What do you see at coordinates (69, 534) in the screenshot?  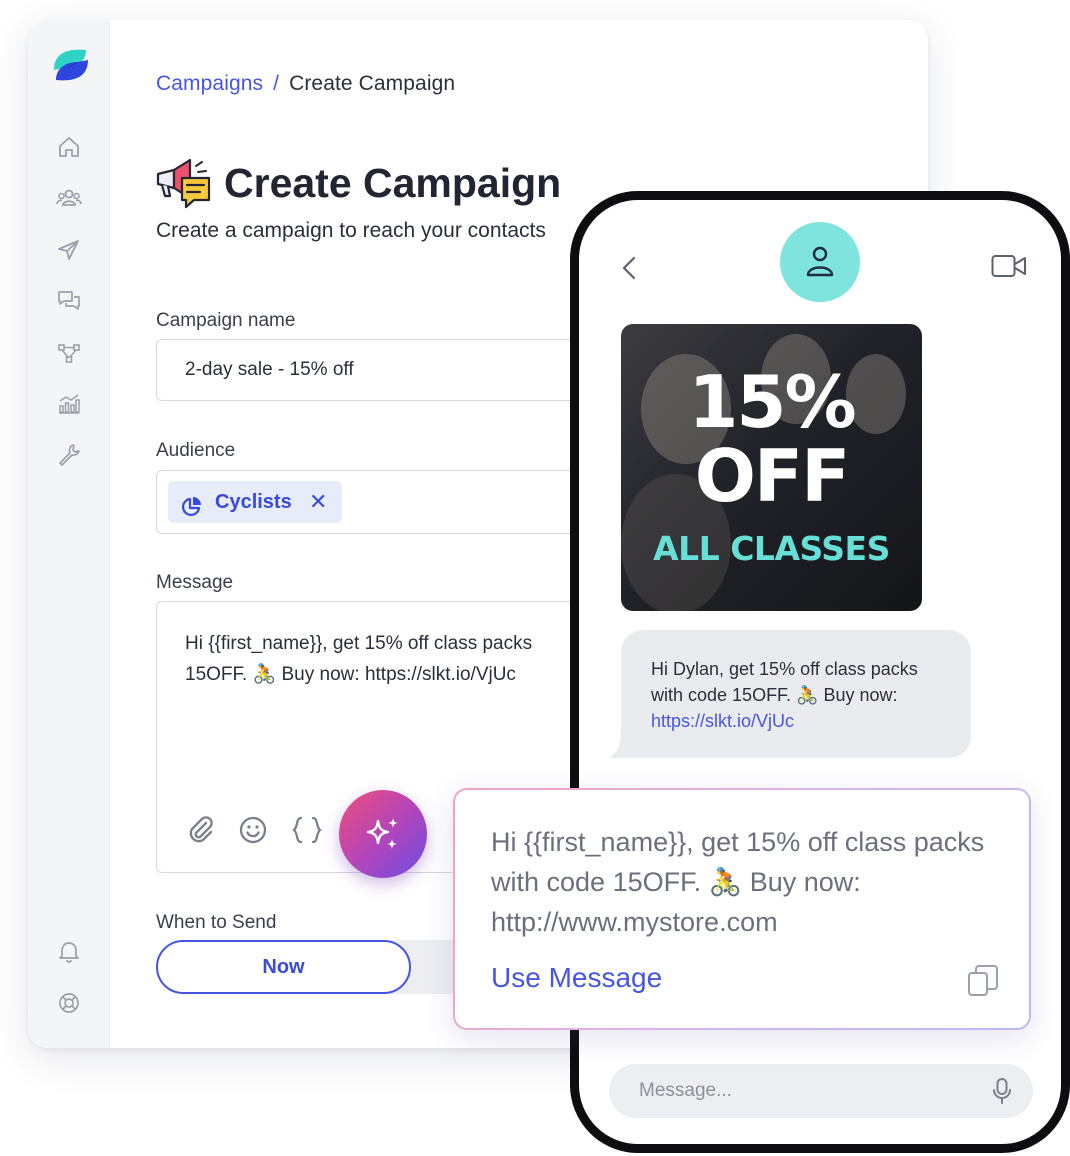 I see `sidebar` at bounding box center [69, 534].